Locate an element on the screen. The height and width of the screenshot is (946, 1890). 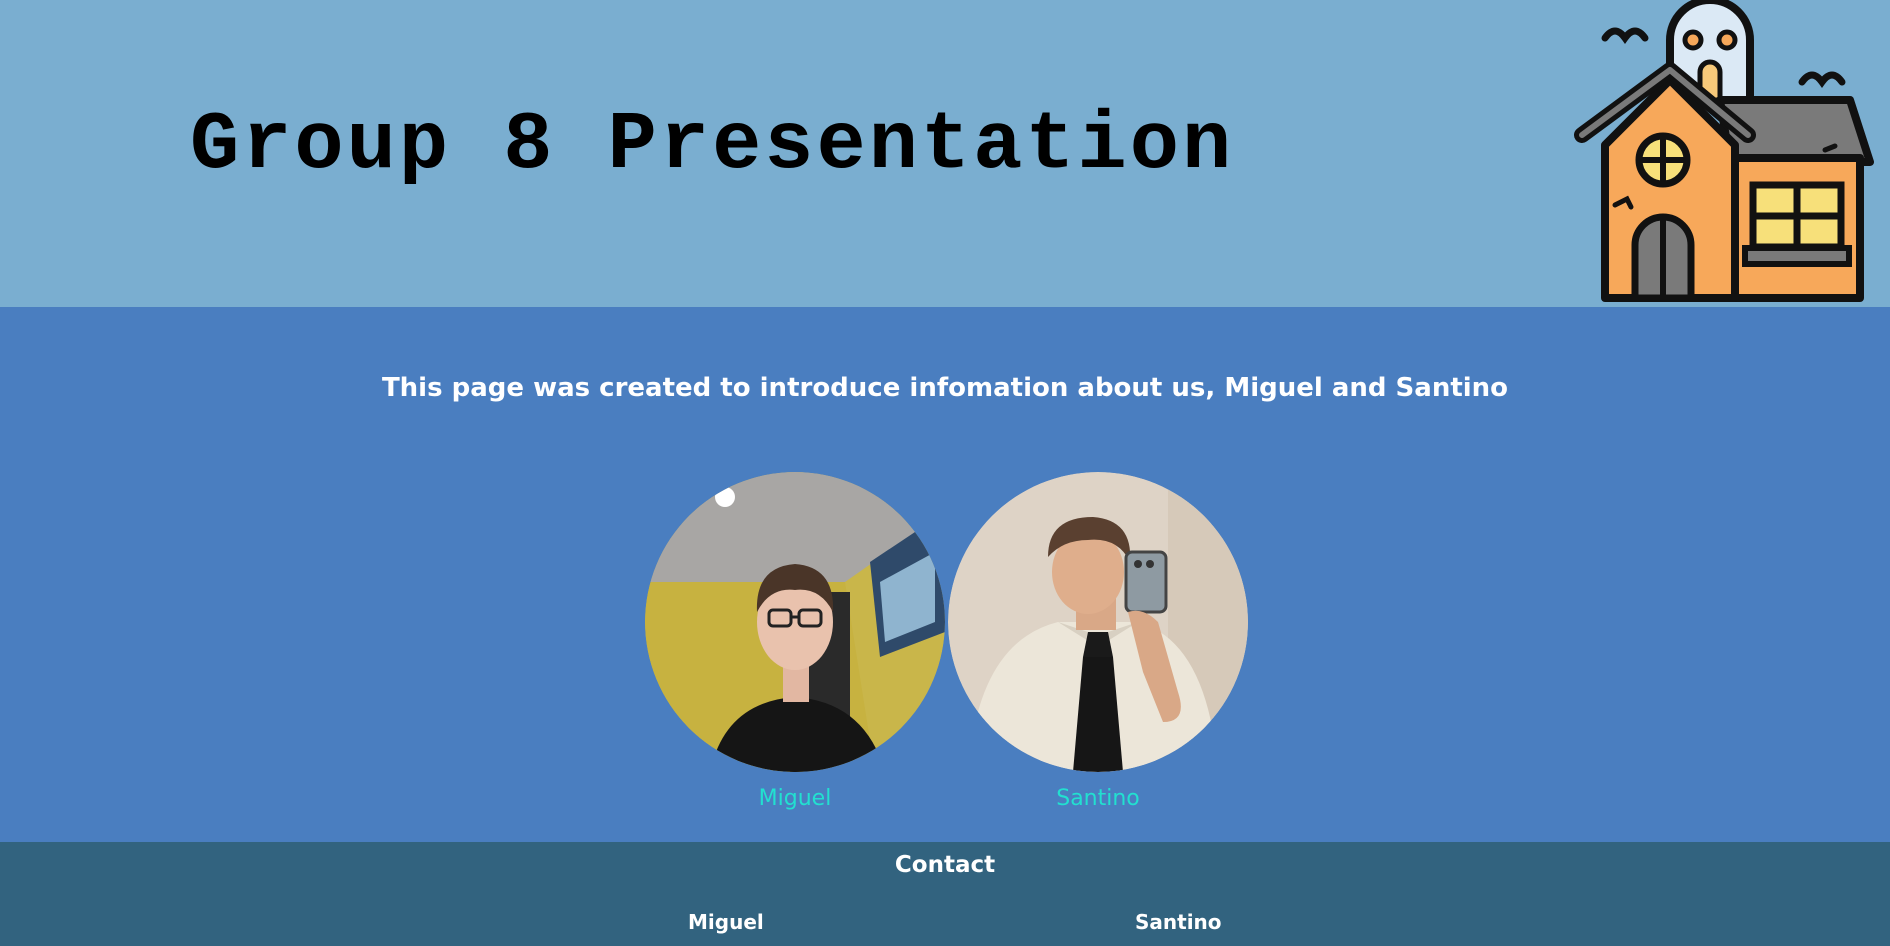
page-title: Group 8 Presentation is located at coordinates (712, 145).